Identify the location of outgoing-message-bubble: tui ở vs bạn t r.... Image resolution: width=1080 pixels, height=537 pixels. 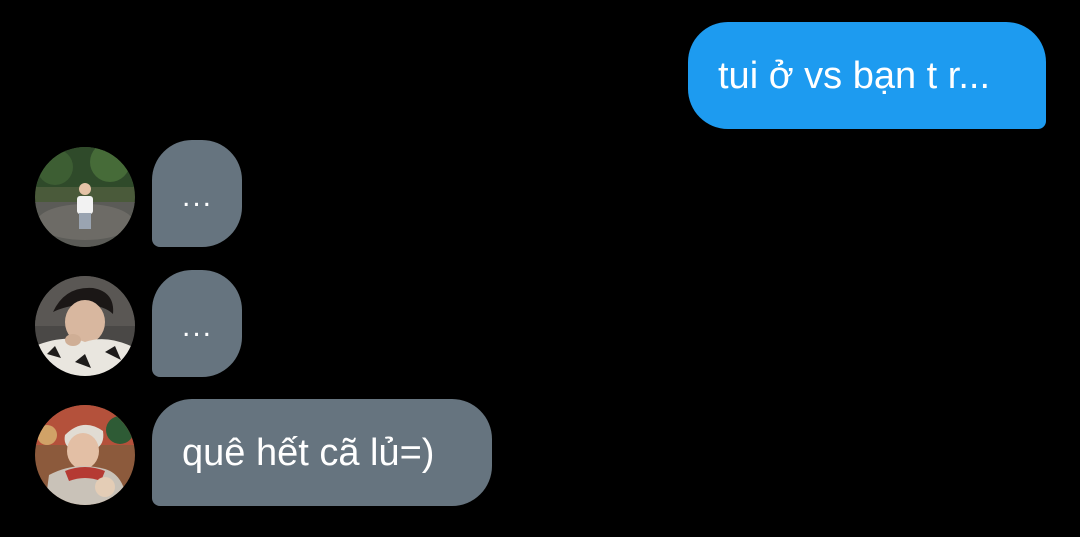
(867, 75).